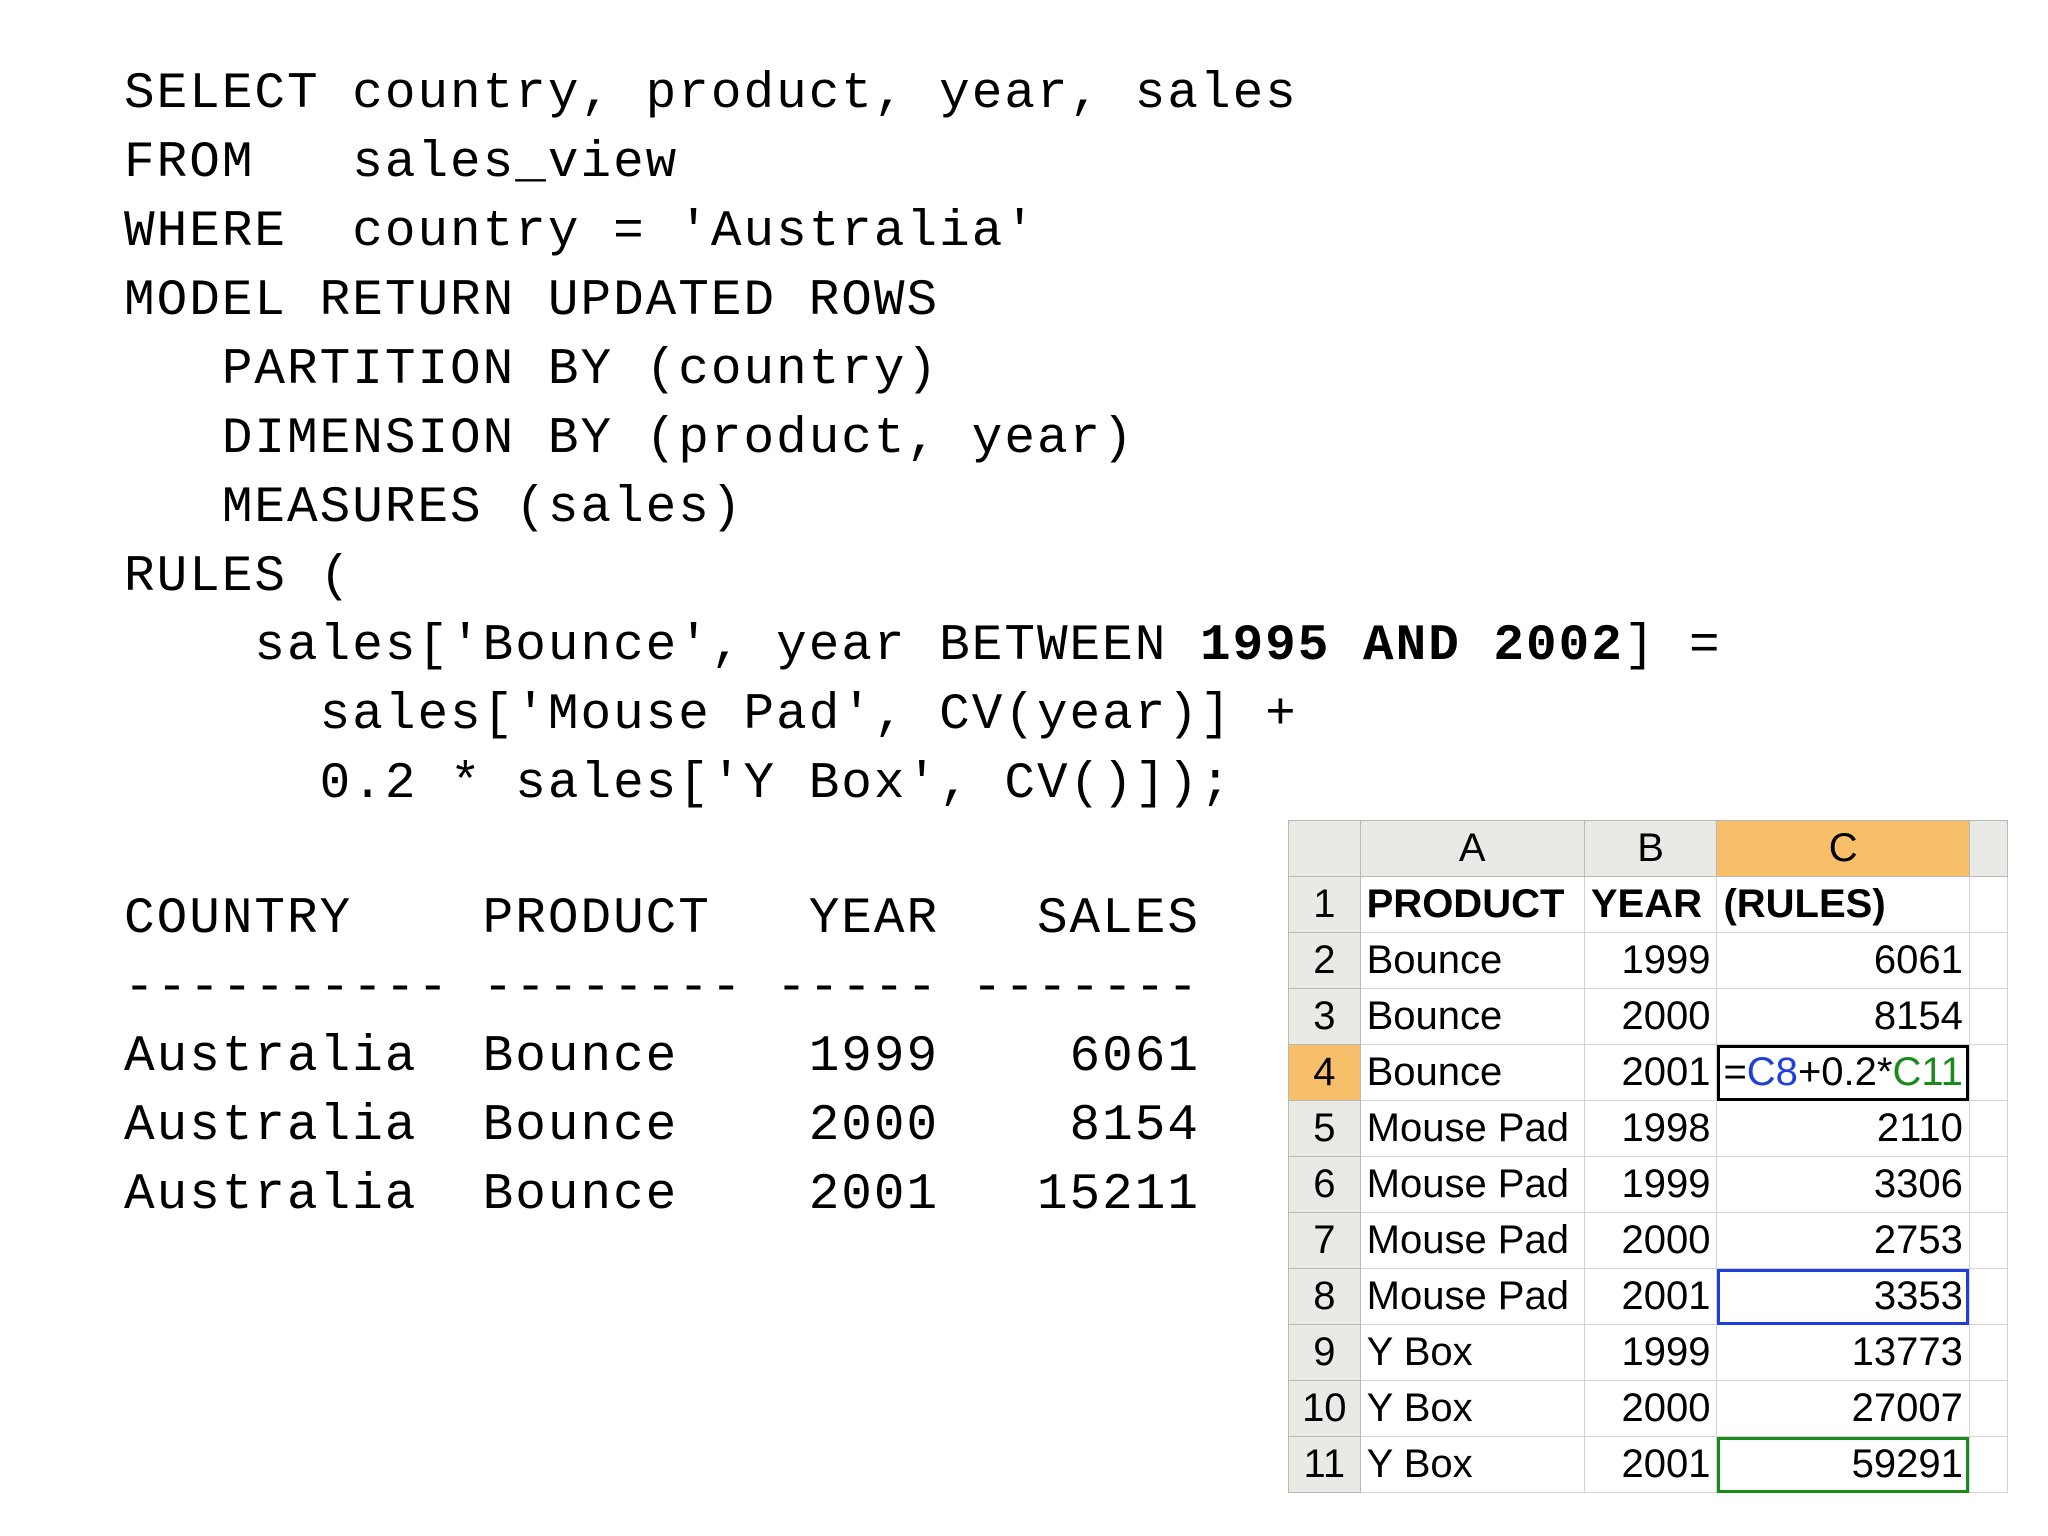 The height and width of the screenshot is (1536, 2048). I want to click on row-header: 3, so click(1324, 1016).